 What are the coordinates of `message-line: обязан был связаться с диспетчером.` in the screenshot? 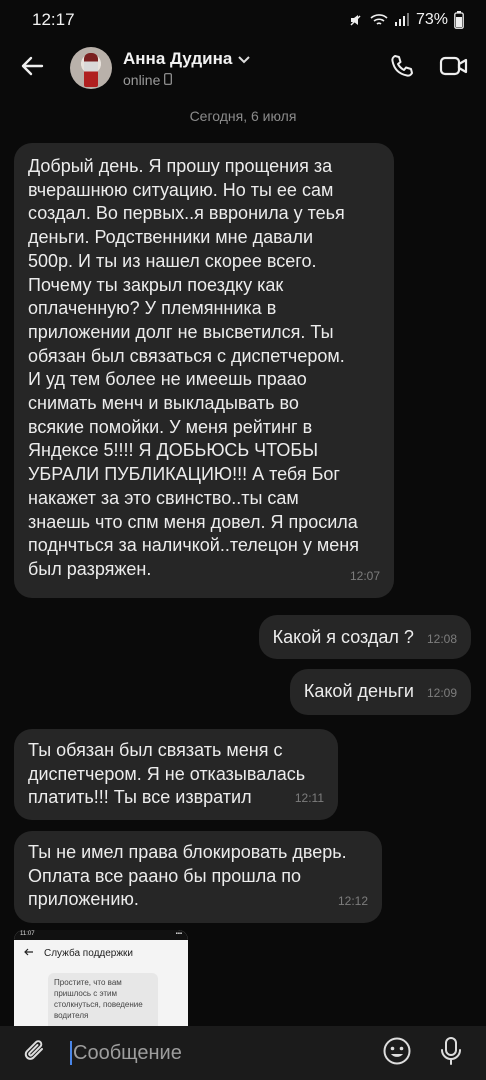 It's located at (186, 355).